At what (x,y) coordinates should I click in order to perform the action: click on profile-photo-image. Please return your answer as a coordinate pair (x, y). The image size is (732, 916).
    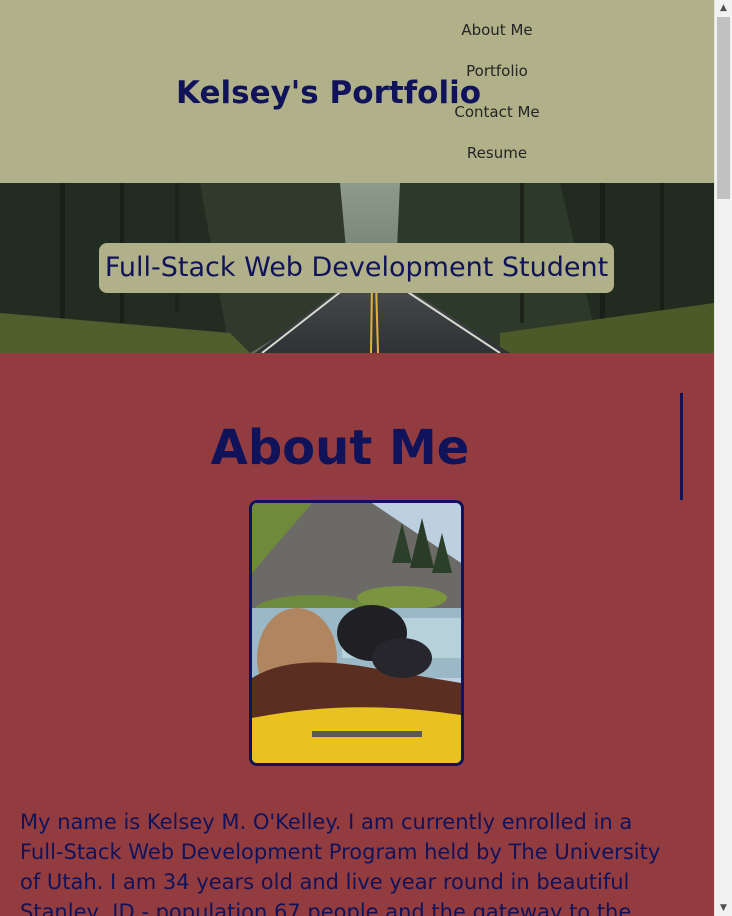
    Looking at the image, I should click on (356, 633).